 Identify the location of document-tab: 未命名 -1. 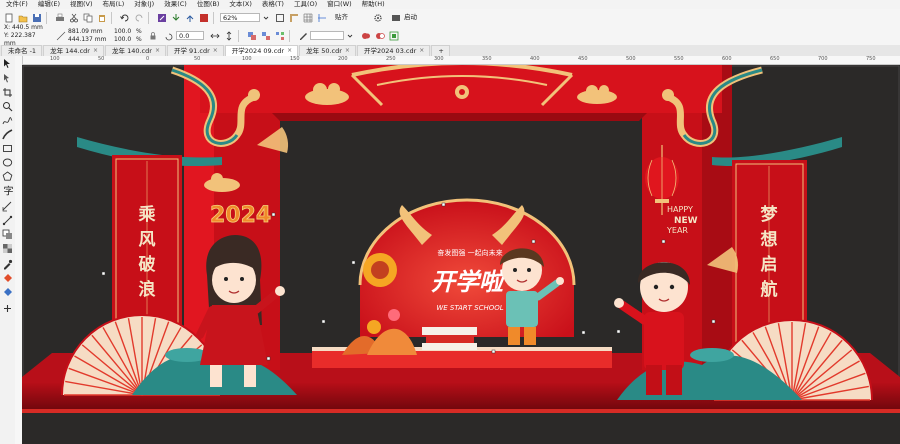
(22, 50).